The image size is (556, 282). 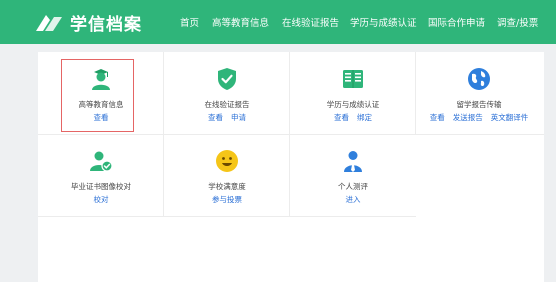 What do you see at coordinates (479, 104) in the screenshot?
I see `card-title: 留学报告传输` at bounding box center [479, 104].